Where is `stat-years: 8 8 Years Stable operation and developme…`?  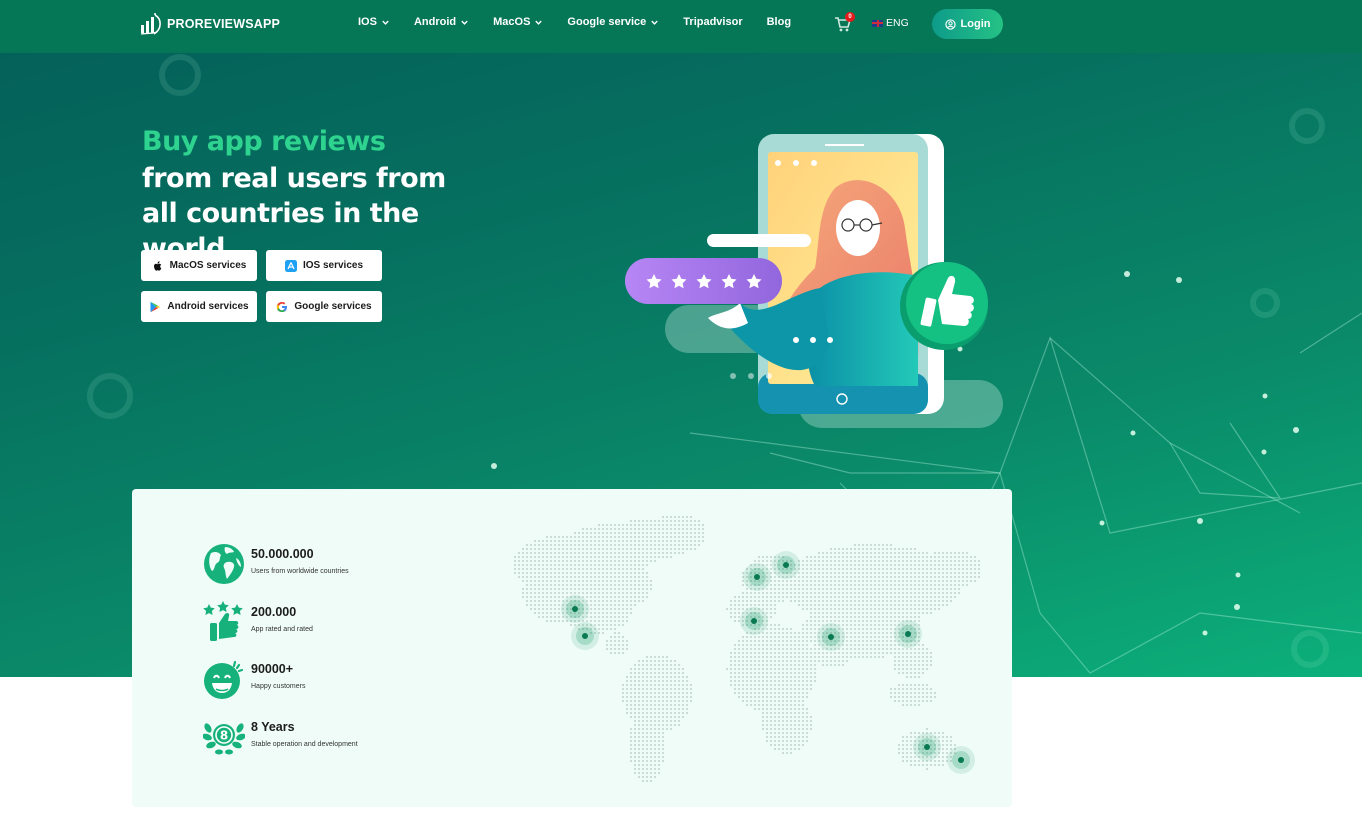 stat-years: 8 8 Years Stable operation and developme… is located at coordinates (280, 737).